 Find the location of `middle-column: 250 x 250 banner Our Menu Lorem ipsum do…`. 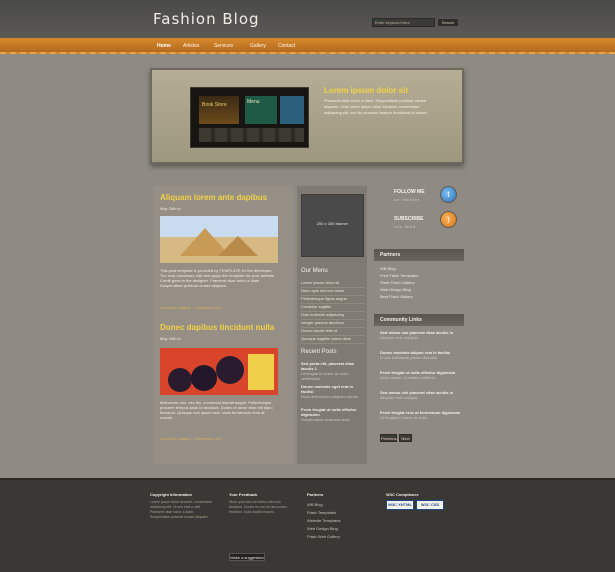

middle-column: 250 x 250 banner Our Menu Lorem ipsum do… is located at coordinates (332, 325).